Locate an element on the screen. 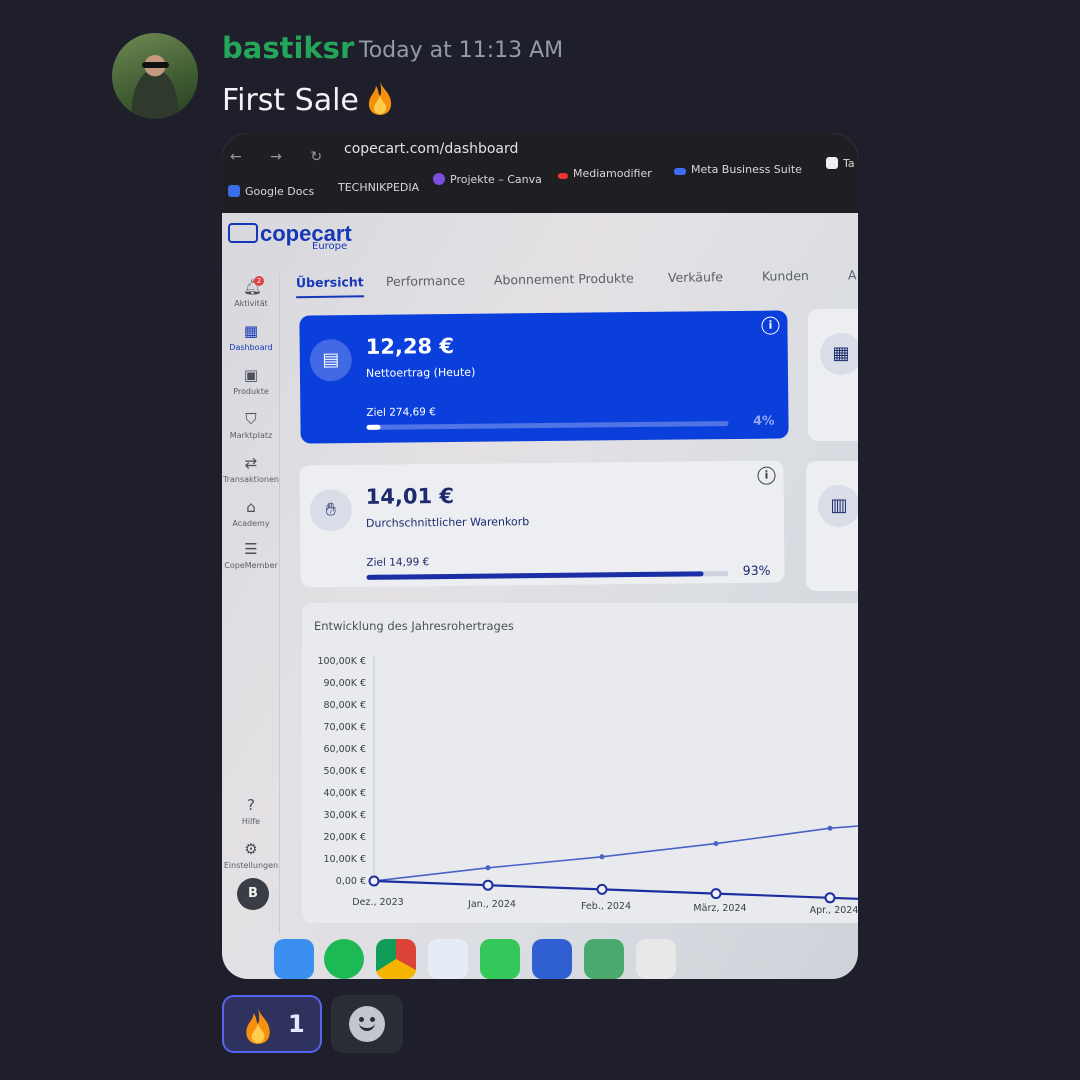  bookmark: Google Docs is located at coordinates (271, 191).